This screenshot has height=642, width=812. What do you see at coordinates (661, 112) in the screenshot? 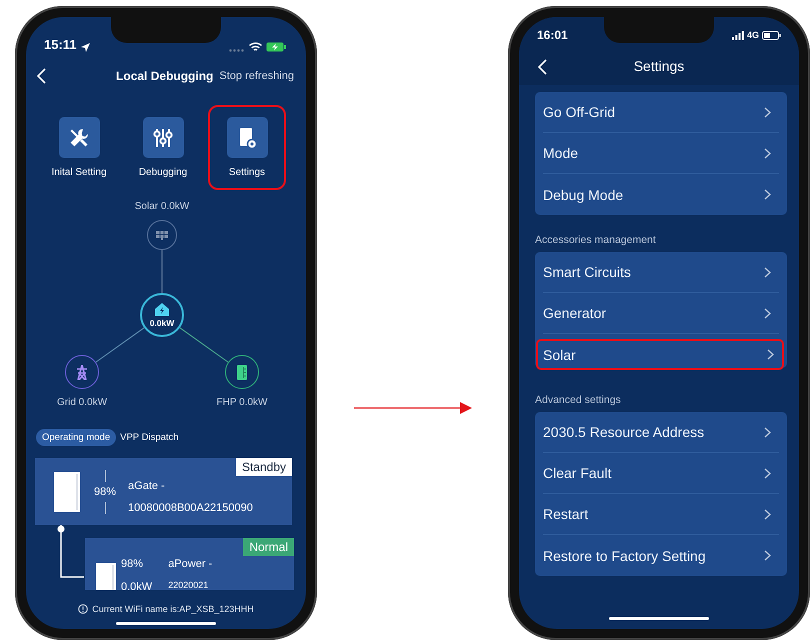
I see `settings-row: Go Off-Grid` at bounding box center [661, 112].